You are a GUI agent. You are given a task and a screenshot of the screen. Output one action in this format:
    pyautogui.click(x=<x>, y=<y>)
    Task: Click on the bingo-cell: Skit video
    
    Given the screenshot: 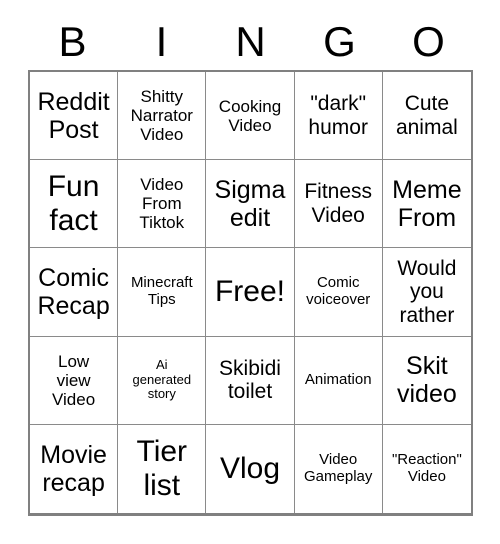 What is the action you would take?
    pyautogui.click(x=426, y=380)
    